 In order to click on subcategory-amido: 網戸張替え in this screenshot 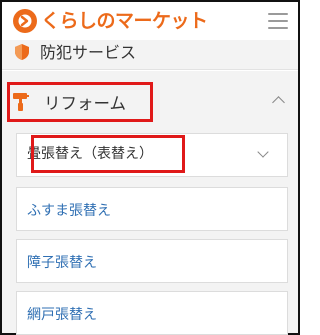, I will do `click(152, 313)`.